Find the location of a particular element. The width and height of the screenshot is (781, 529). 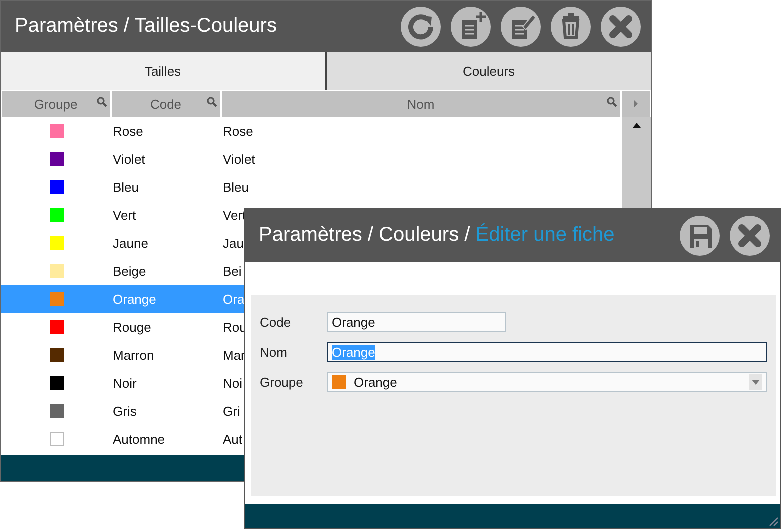

table-cell: Jaune is located at coordinates (130, 243).